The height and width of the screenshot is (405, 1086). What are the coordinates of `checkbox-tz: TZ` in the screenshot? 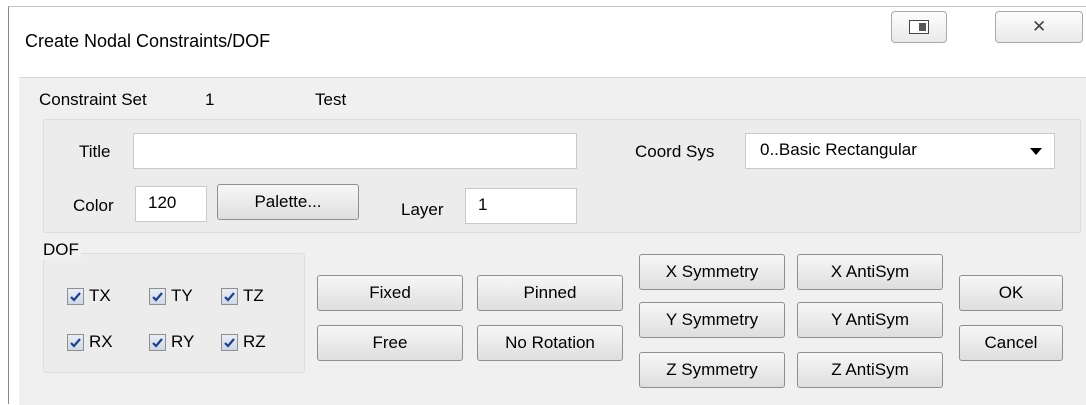 It's located at (242, 296).